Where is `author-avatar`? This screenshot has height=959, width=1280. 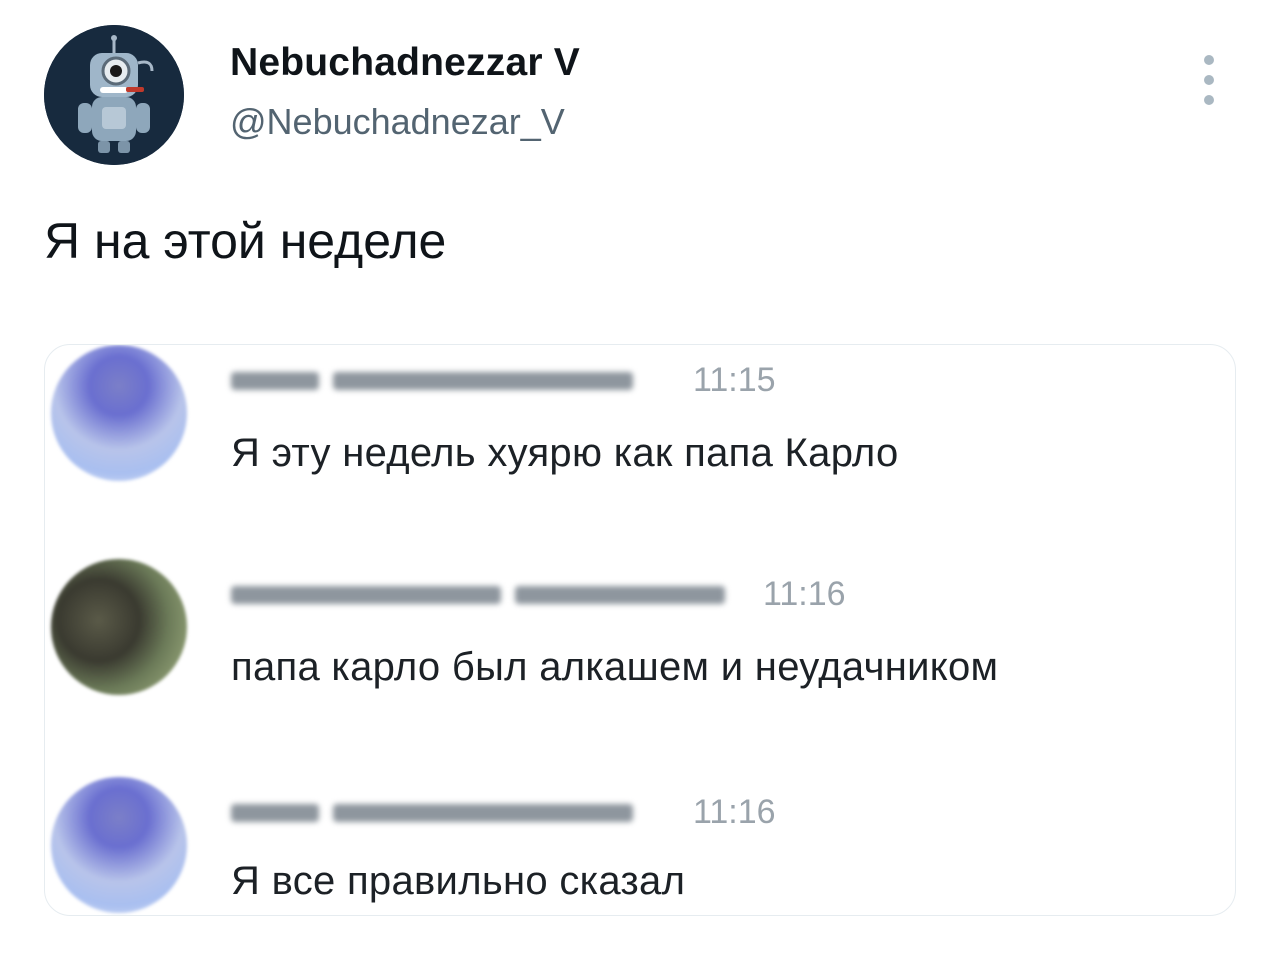 author-avatar is located at coordinates (114, 95).